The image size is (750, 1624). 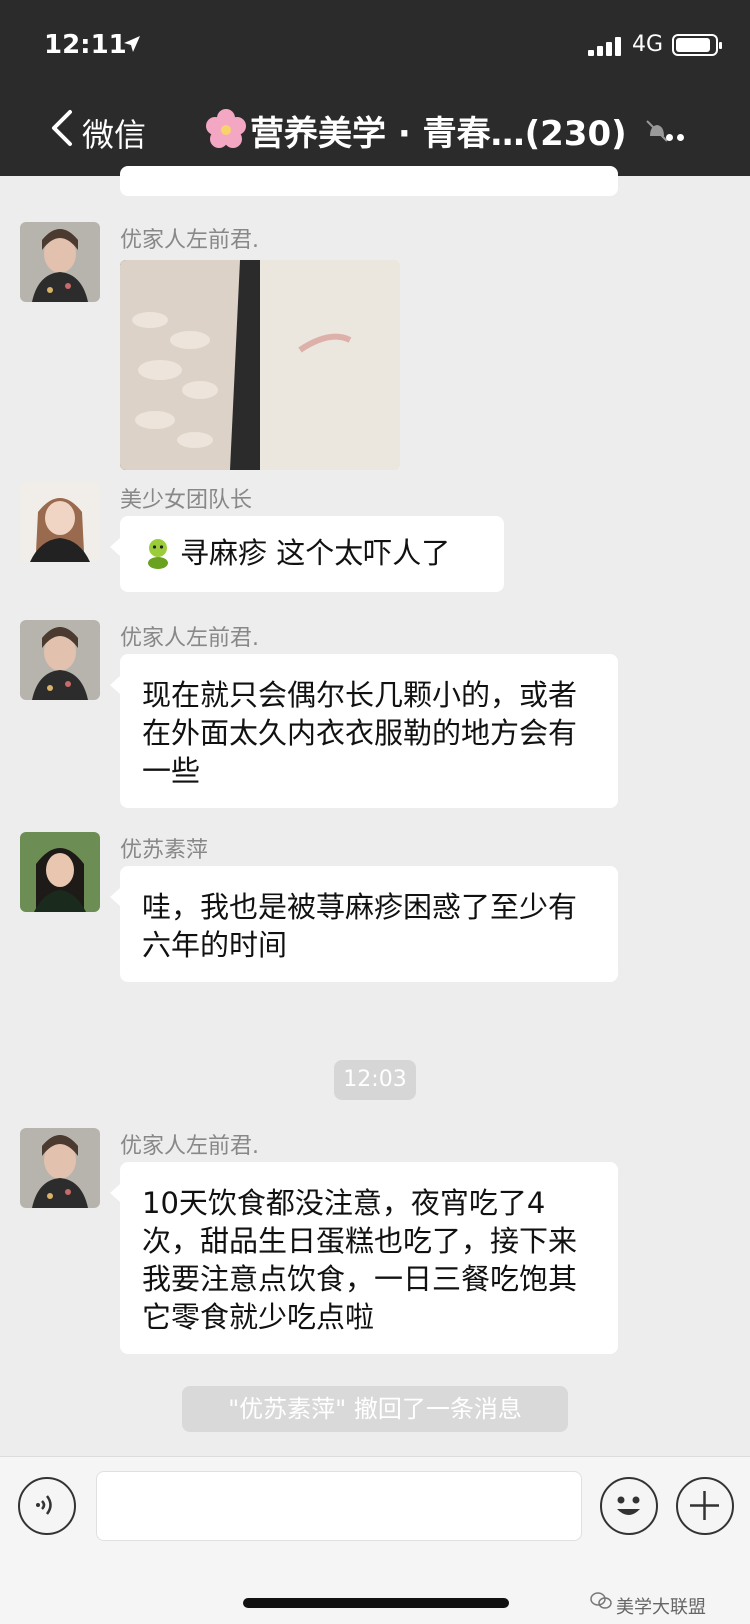 I want to click on sender-name: 美少女团队长, so click(x=186, y=500).